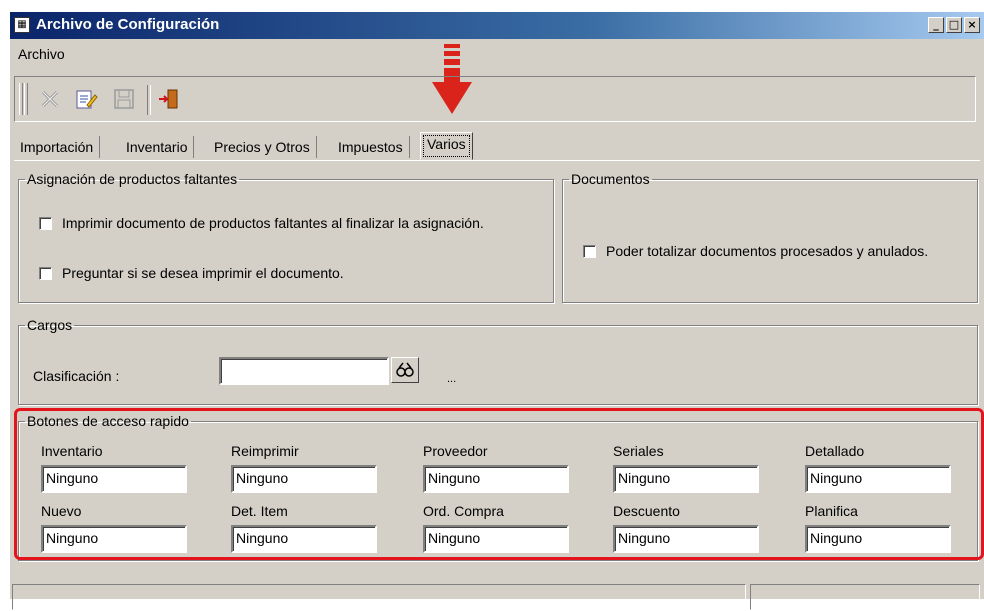  Describe the element at coordinates (168, 99) in the screenshot. I see `exit-icon` at that location.